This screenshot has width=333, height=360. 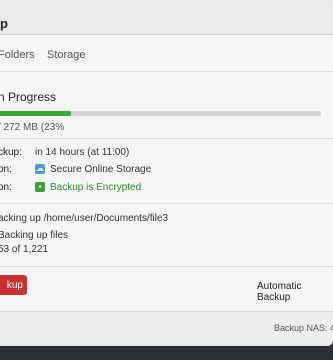 I want to click on lock-icon: ▪, so click(x=40, y=187).